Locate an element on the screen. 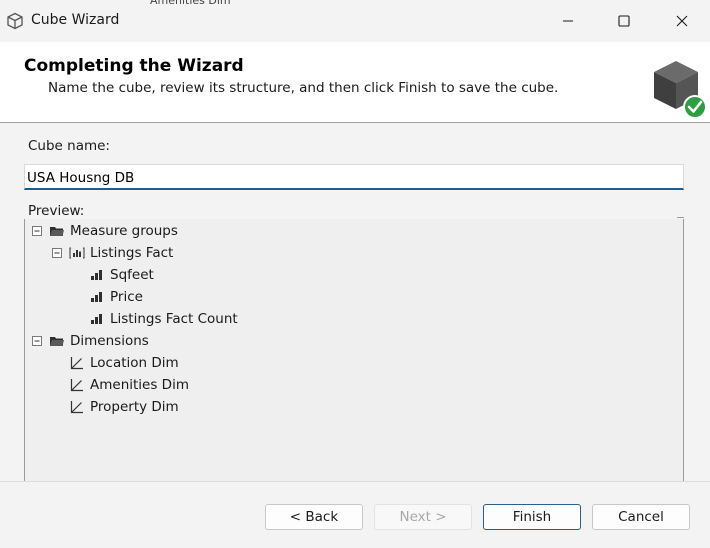 The image size is (710, 548). maximize-icon is located at coordinates (624, 21).